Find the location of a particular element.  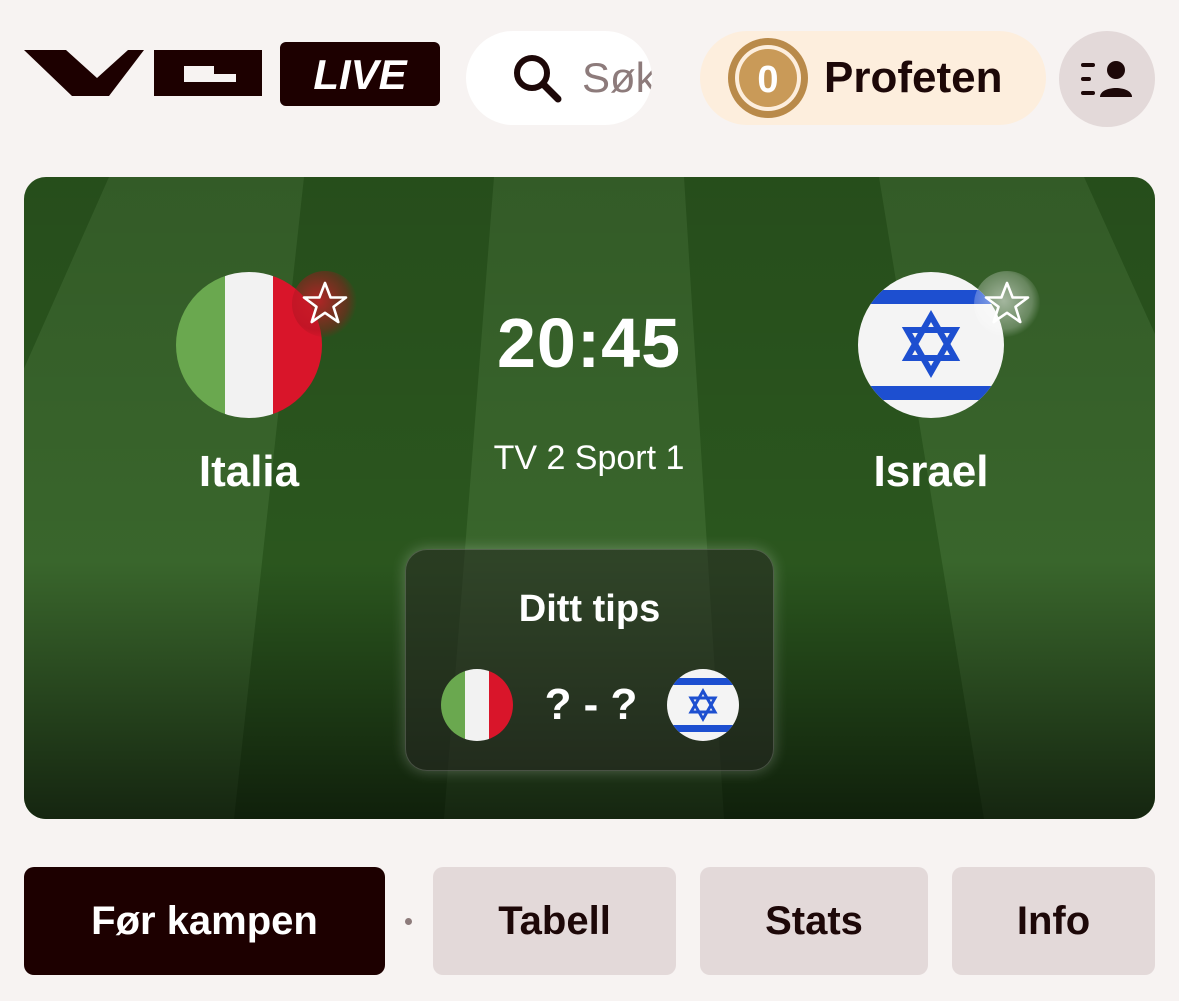

search-placeholder: Søk is located at coordinates (617, 77).